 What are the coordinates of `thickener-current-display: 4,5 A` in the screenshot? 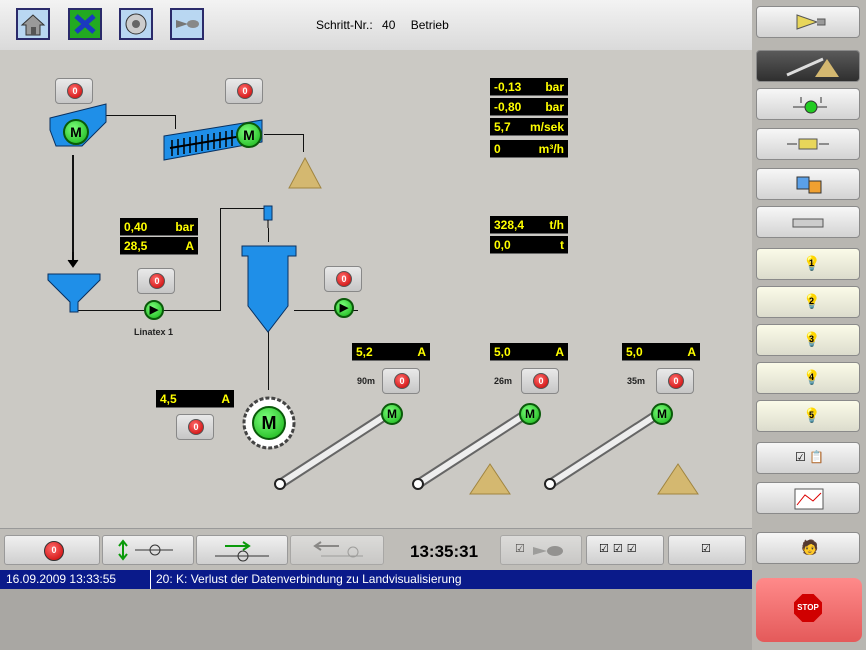 It's located at (195, 399).